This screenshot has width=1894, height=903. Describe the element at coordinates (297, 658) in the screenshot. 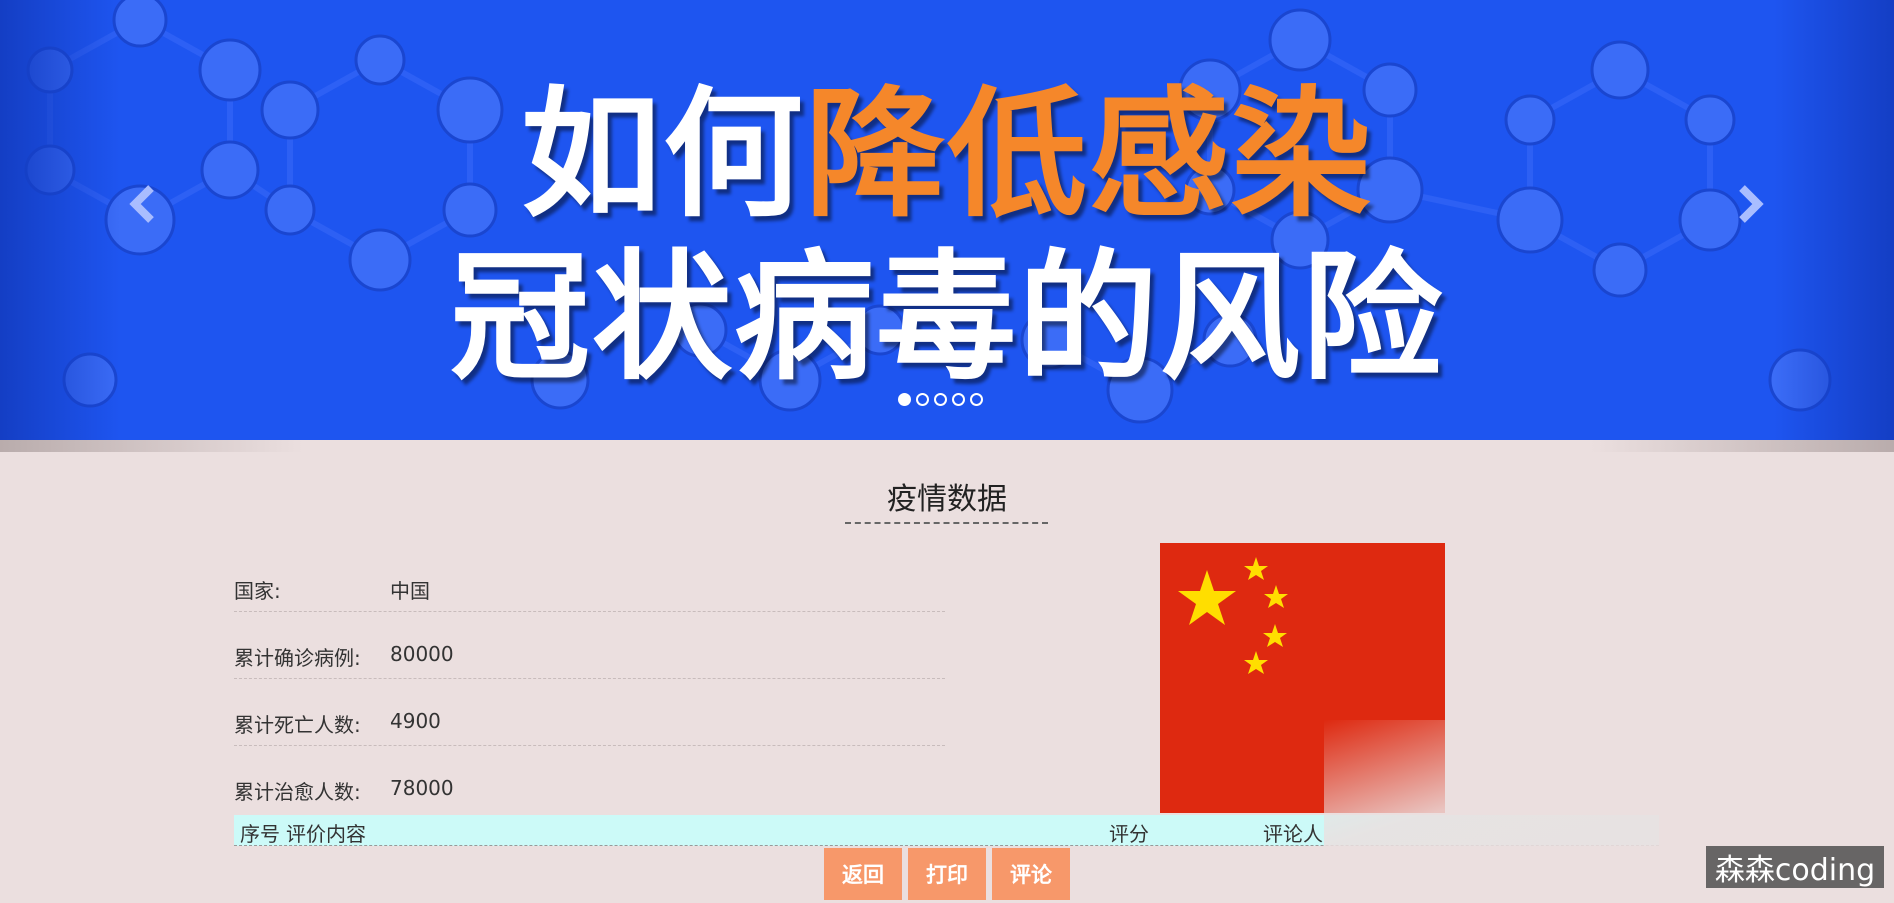

I see `info-label: 累计确诊病例:` at that location.